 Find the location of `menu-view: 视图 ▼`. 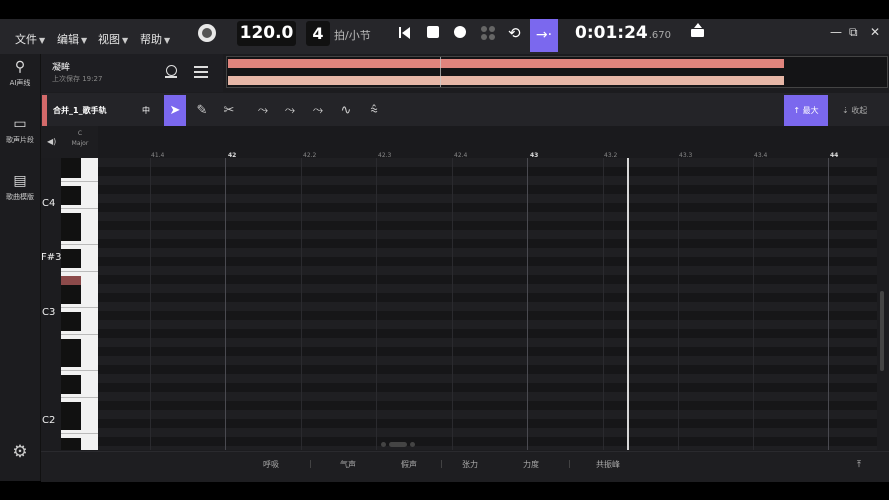

menu-view: 视图 ▼ is located at coordinates (113, 39).